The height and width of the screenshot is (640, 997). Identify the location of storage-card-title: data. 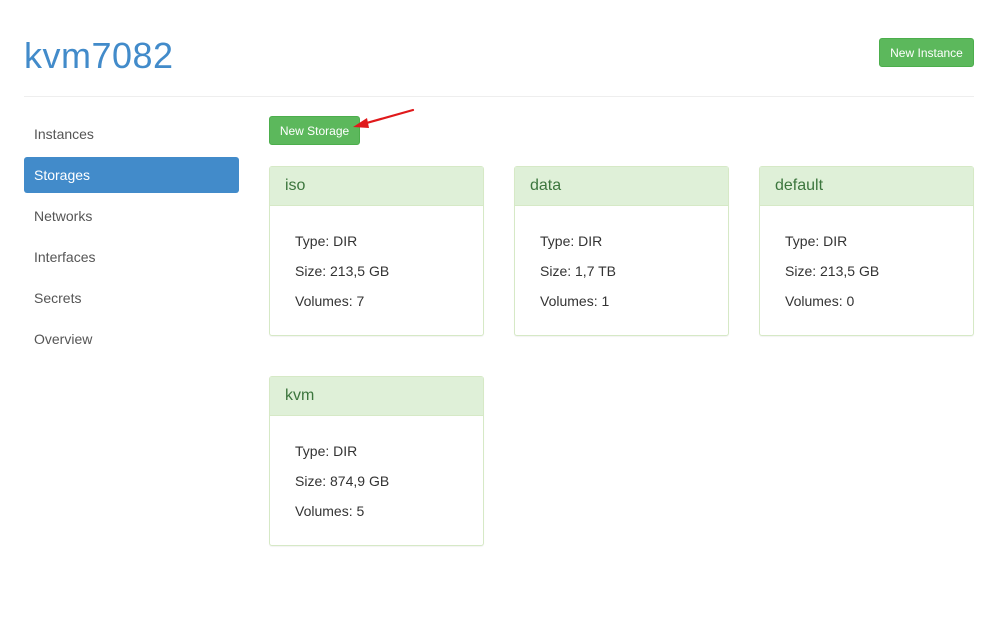
(621, 186).